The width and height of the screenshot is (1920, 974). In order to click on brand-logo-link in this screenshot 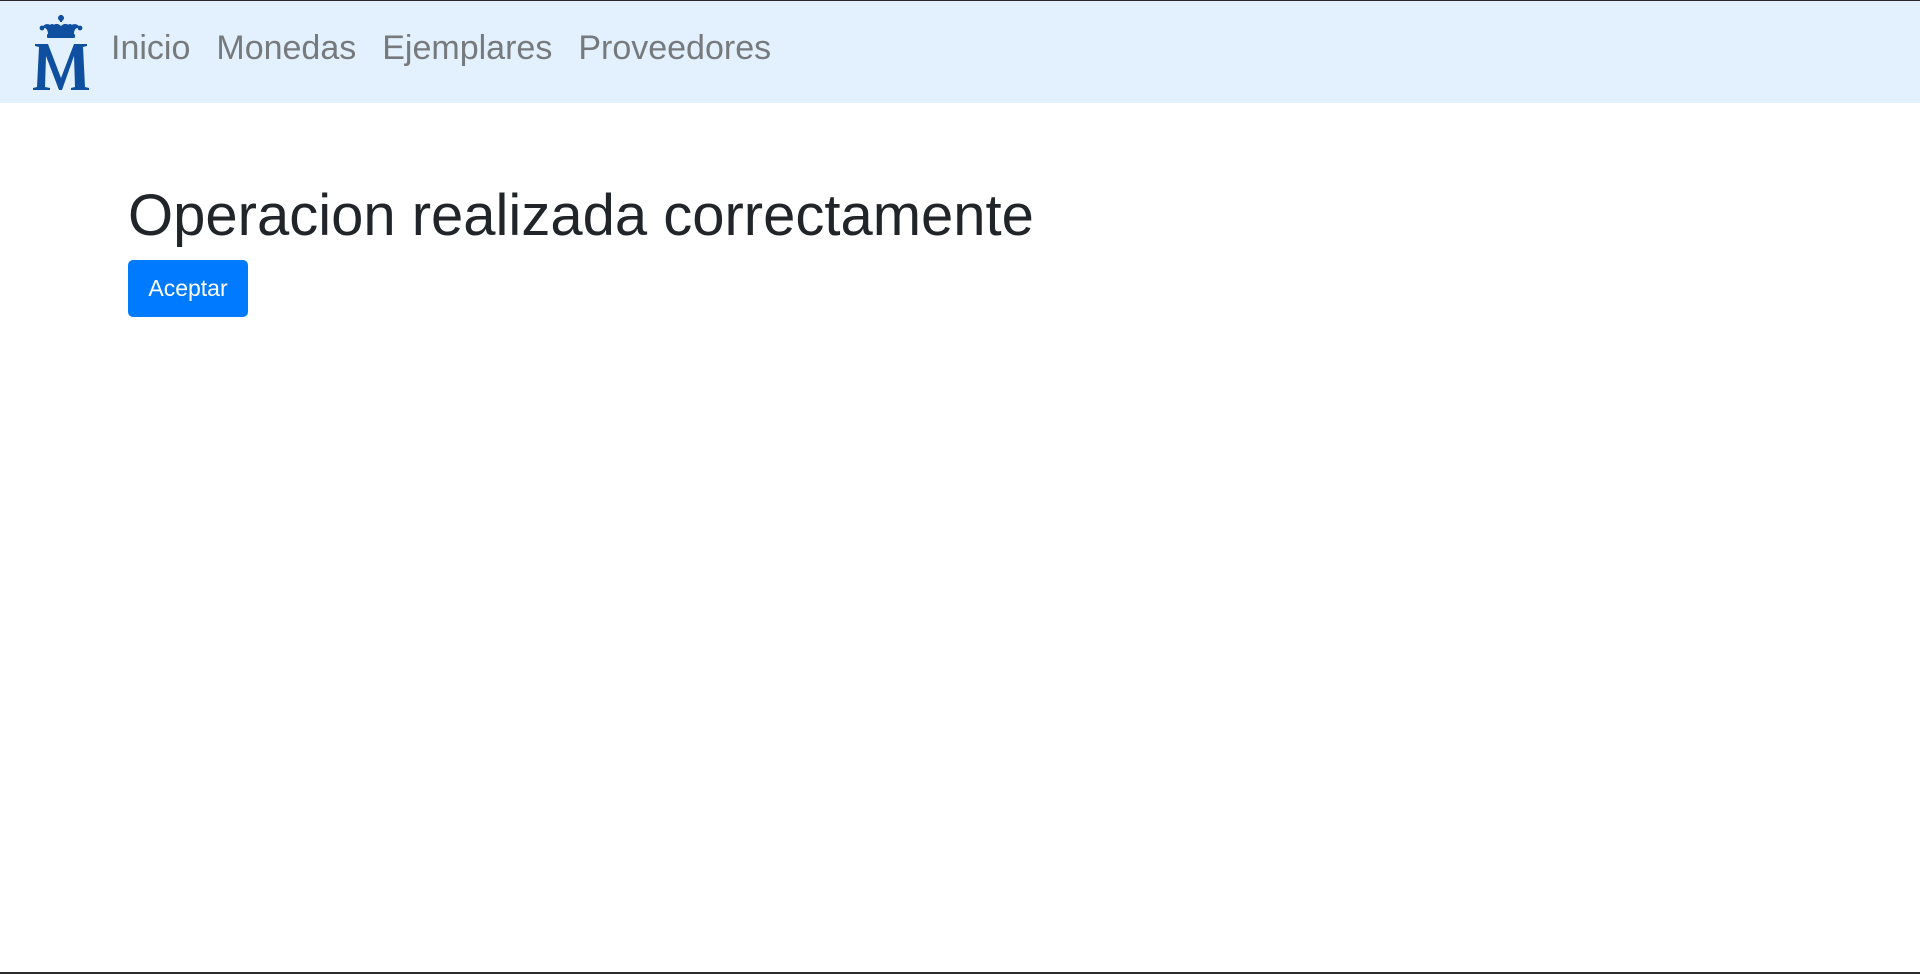, I will do `click(61, 53)`.